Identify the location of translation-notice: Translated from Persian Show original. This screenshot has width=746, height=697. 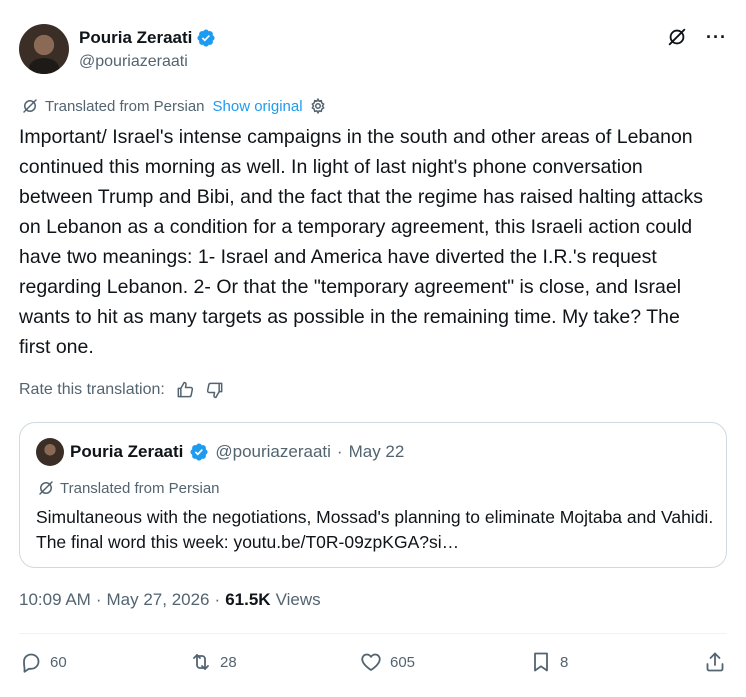
(174, 106).